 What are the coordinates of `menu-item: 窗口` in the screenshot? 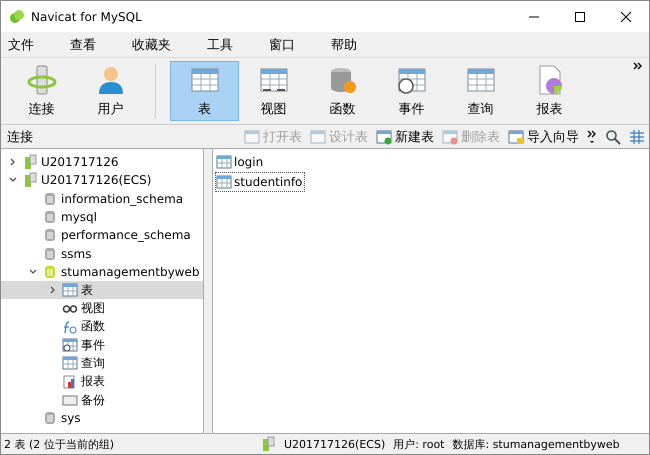 It's located at (285, 45).